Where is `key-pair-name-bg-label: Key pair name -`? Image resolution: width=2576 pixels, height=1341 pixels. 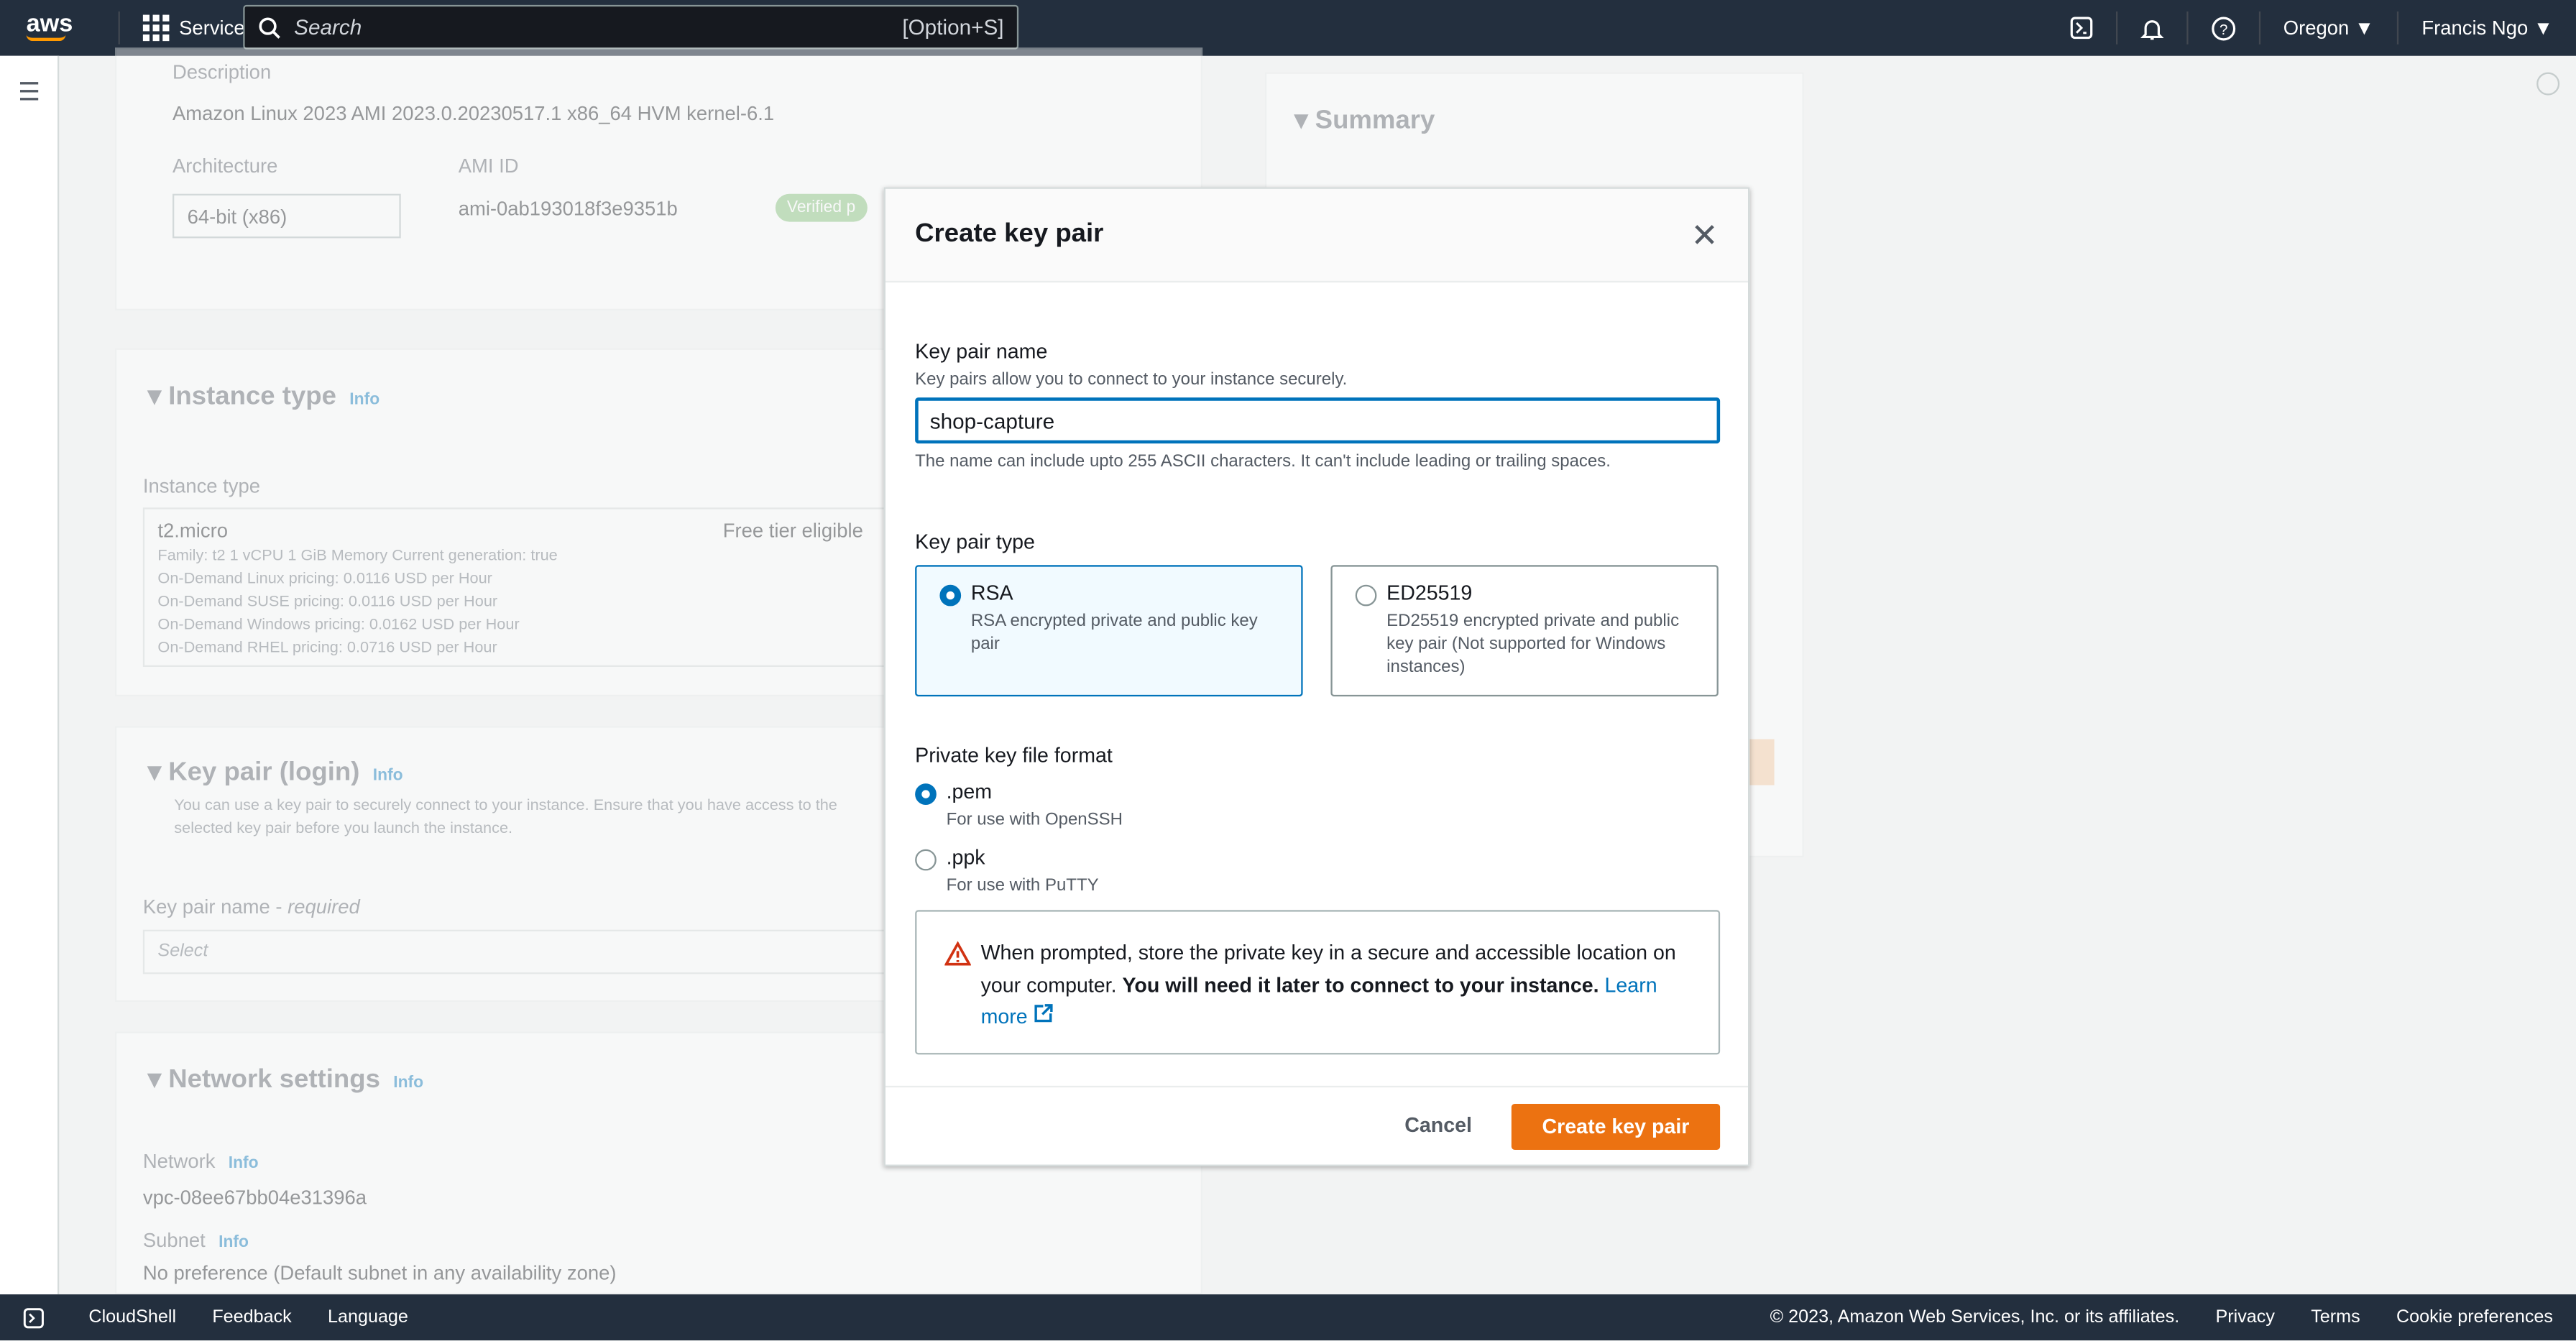
key-pair-name-bg-label: Key pair name - is located at coordinates (215, 906).